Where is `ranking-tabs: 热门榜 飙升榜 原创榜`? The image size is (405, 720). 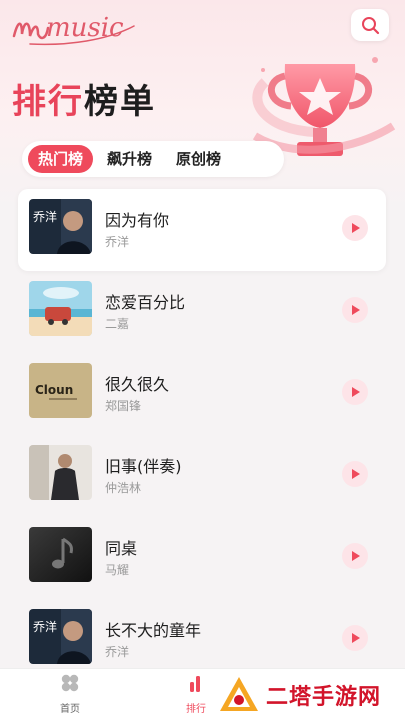 ranking-tabs: 热门榜 飙升榜 原创榜 is located at coordinates (153, 159).